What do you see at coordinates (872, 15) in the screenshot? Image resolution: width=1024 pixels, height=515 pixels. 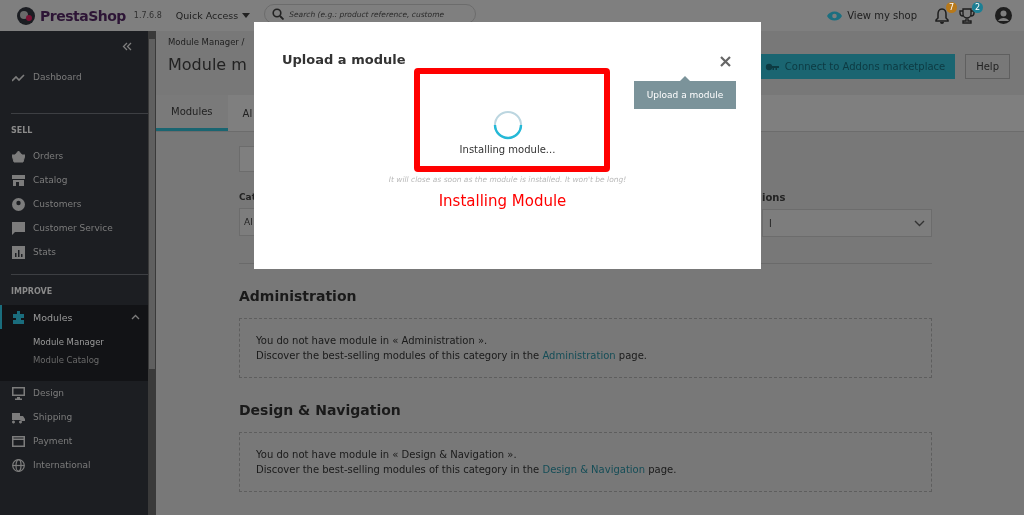 I see `view-shop-link: View my shop` at bounding box center [872, 15].